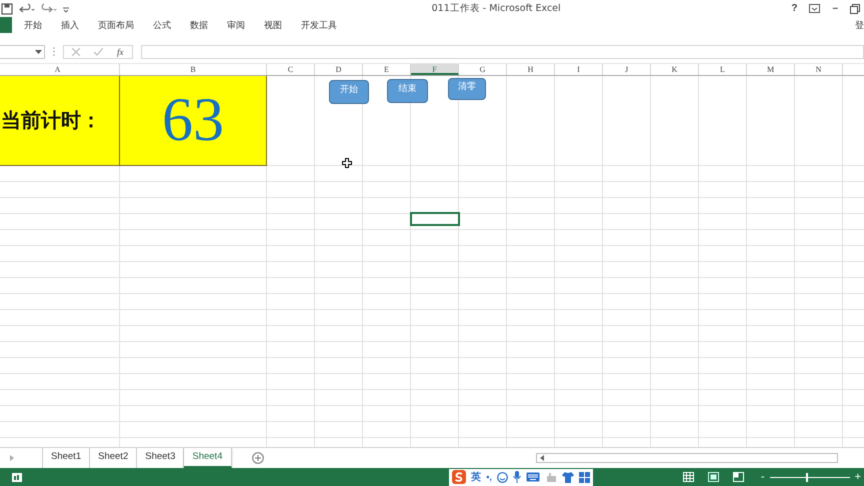 This screenshot has height=486, width=864. I want to click on column-header: I, so click(579, 69).